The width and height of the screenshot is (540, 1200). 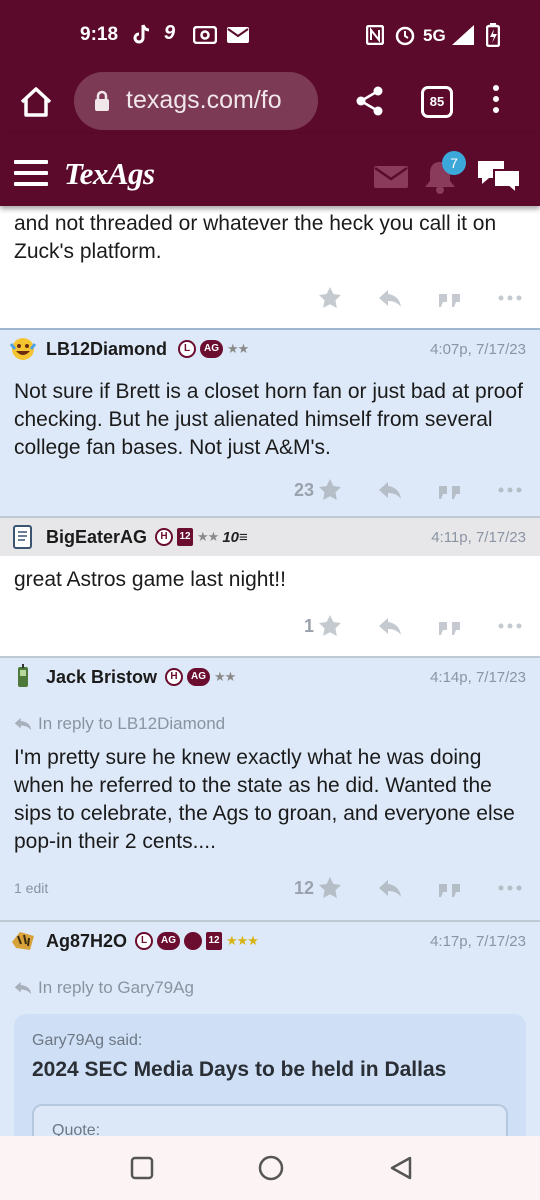 I want to click on post-actions: 23, so click(x=270, y=489).